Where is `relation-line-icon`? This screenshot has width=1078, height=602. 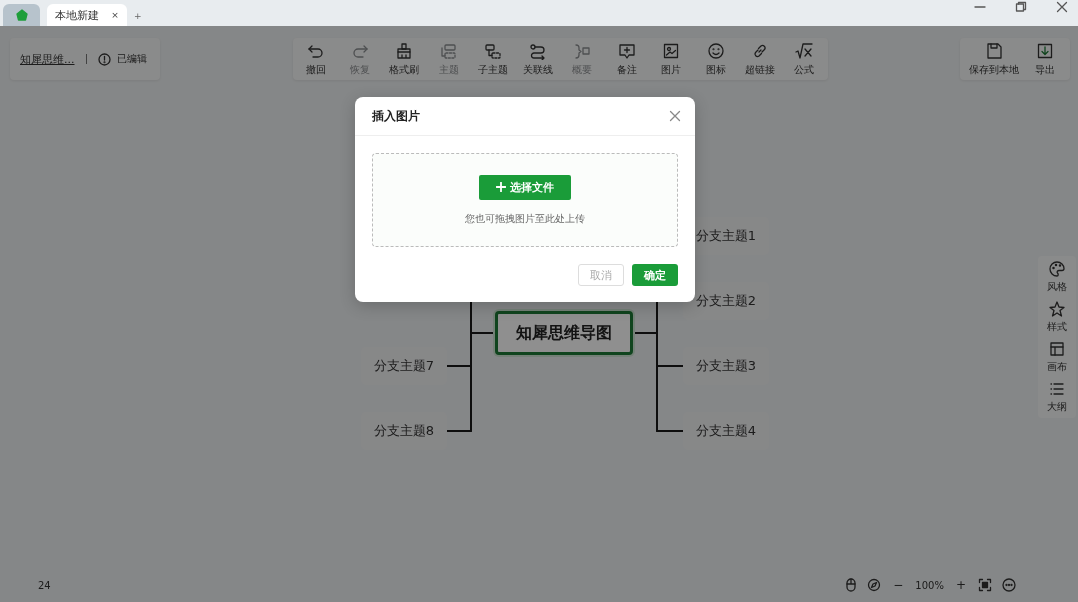 relation-line-icon is located at coordinates (537, 50).